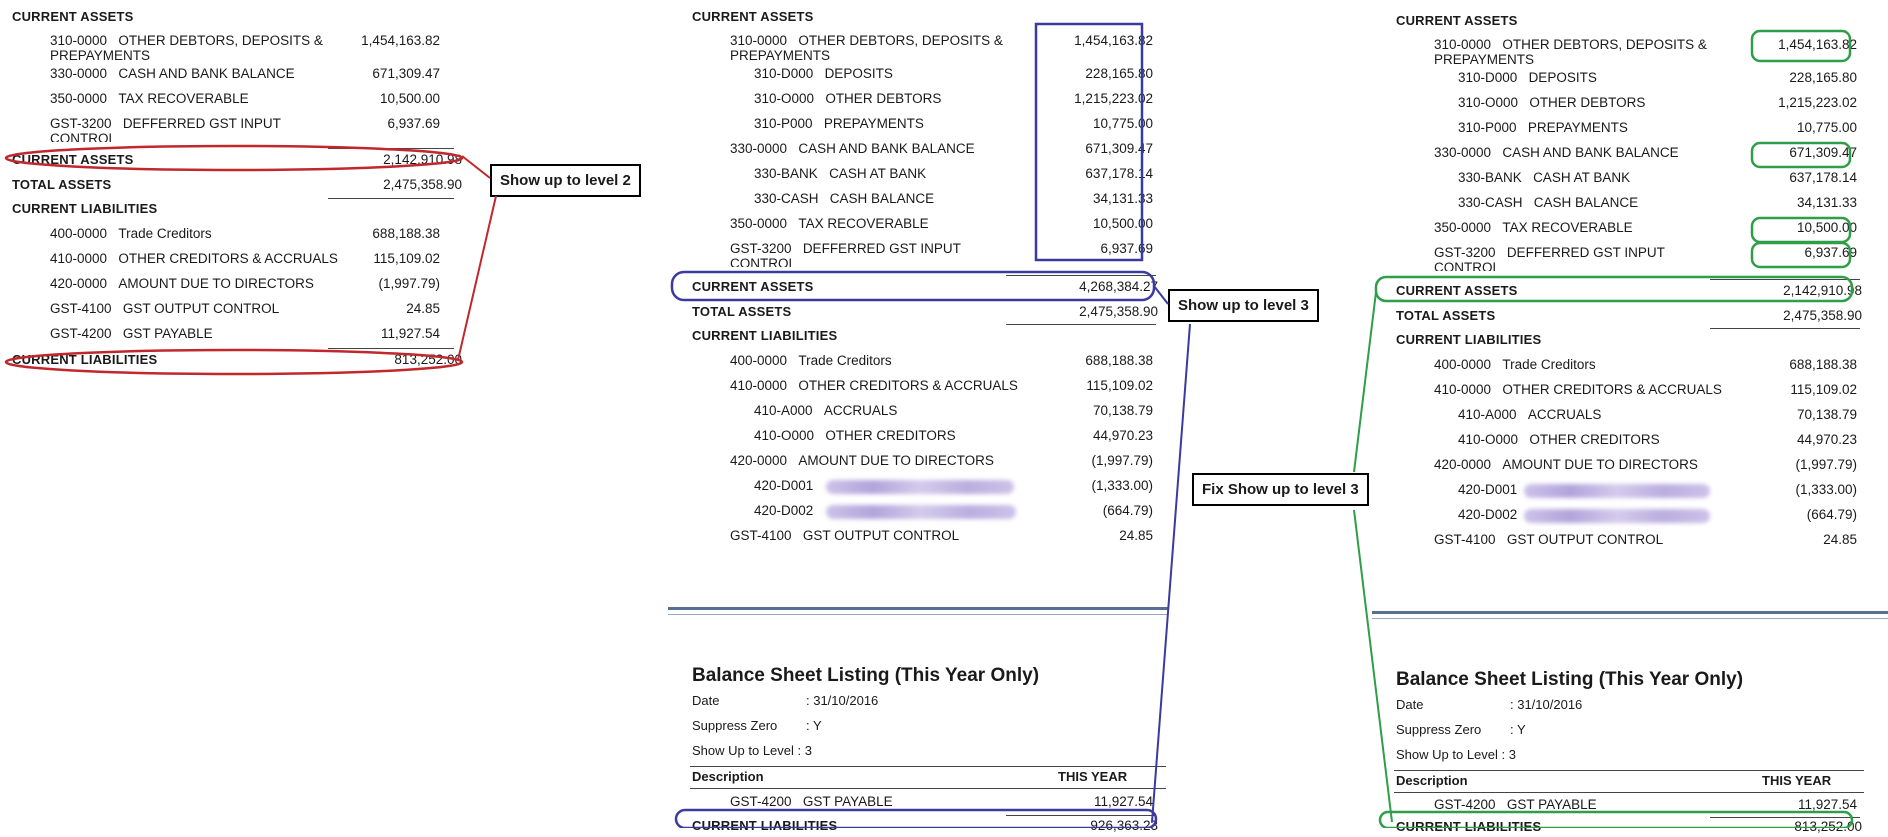 This screenshot has height=837, width=1888. I want to click on callout-fix-level-3: Fix Show up to level 3, so click(1280, 489).